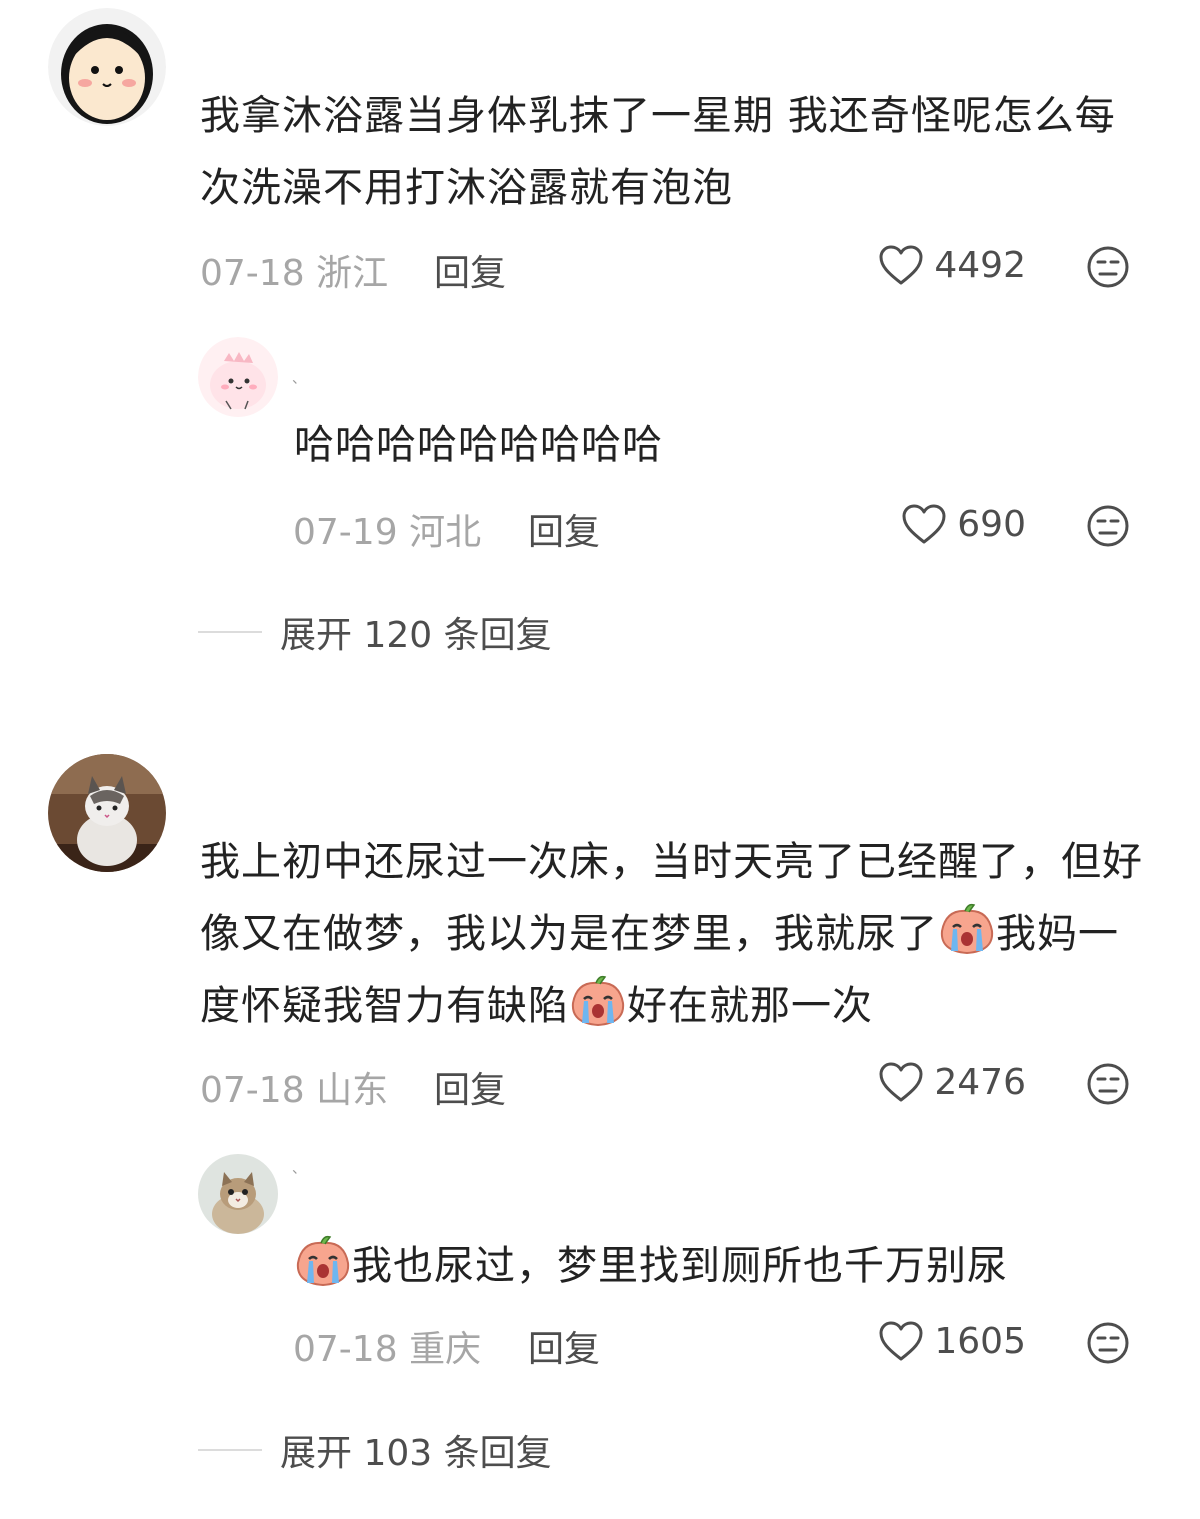 This screenshot has width=1200, height=1519. Describe the element at coordinates (416, 635) in the screenshot. I see `expand-replies-1-label: 展开 120 条回复` at that location.